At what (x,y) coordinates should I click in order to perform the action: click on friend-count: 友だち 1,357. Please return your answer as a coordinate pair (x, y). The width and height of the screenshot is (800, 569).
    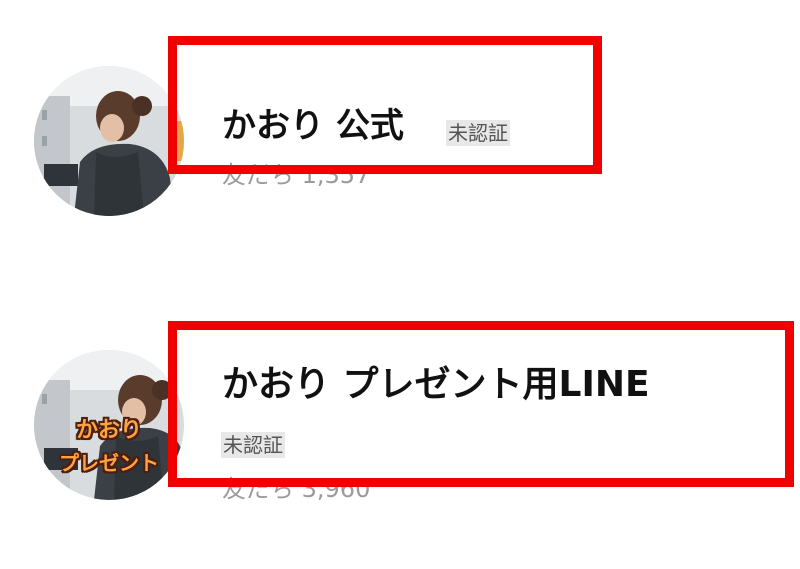
    Looking at the image, I should click on (296, 175).